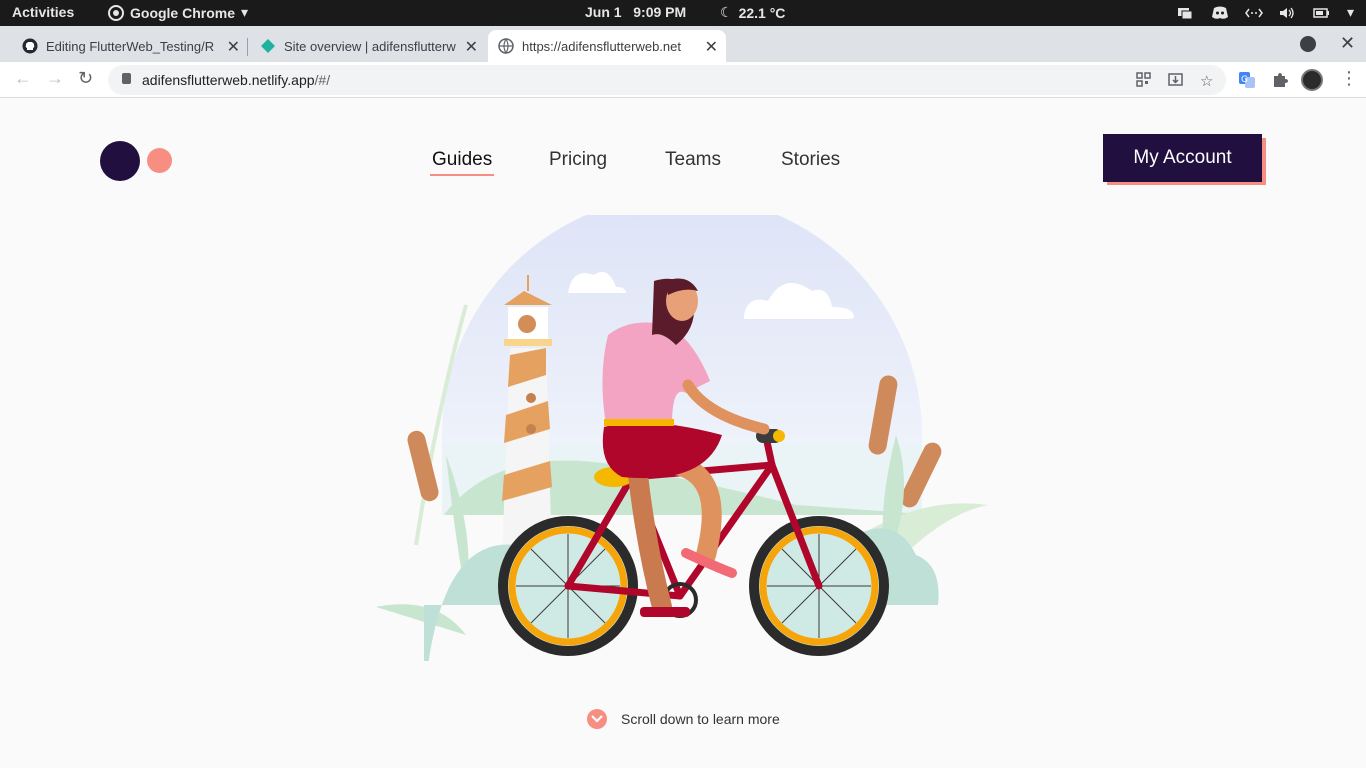 The width and height of the screenshot is (1366, 768). I want to click on forward-arrow-icon: →, so click(55, 78).